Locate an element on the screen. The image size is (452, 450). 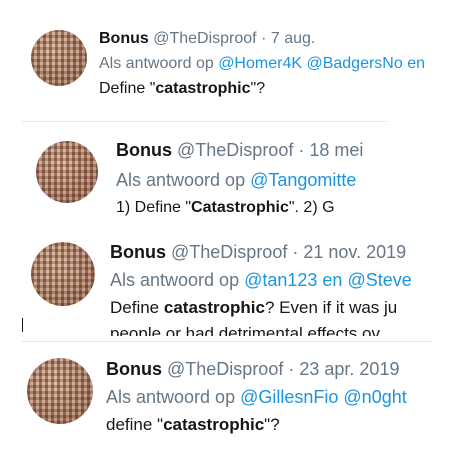
tweet-text-part: define " is located at coordinates (135, 424).